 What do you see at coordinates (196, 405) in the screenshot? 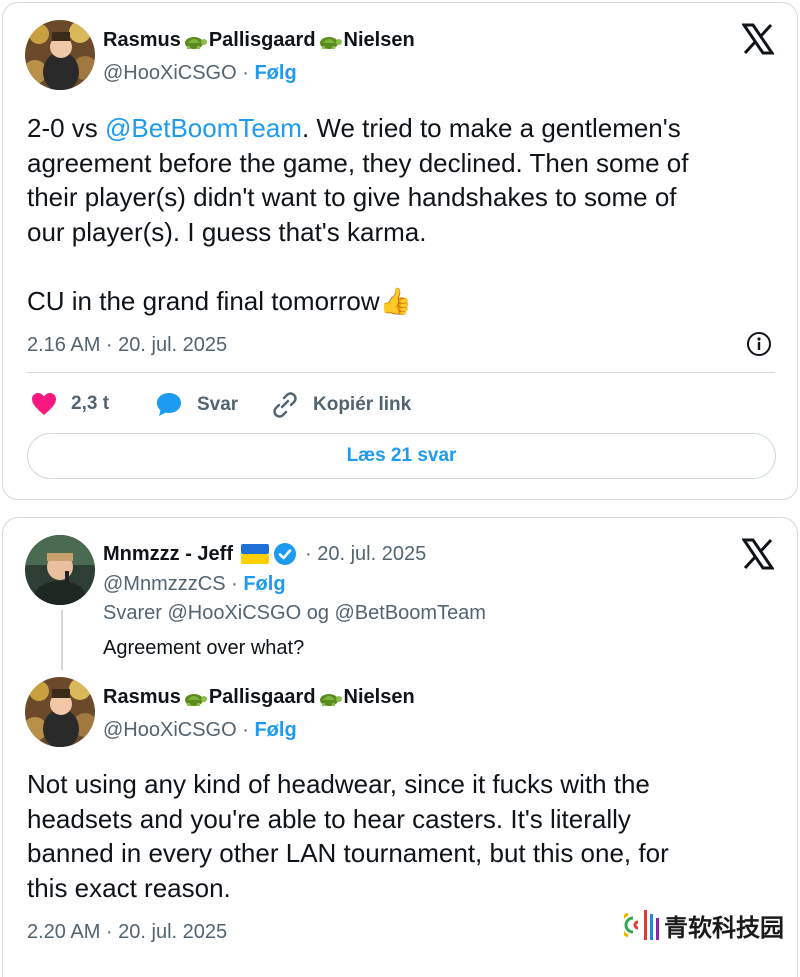
I see `reply-button: Svar` at bounding box center [196, 405].